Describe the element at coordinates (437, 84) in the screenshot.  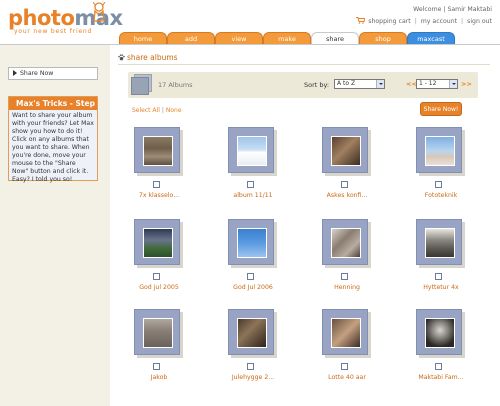
I see `page-select: 1 - 12` at that location.